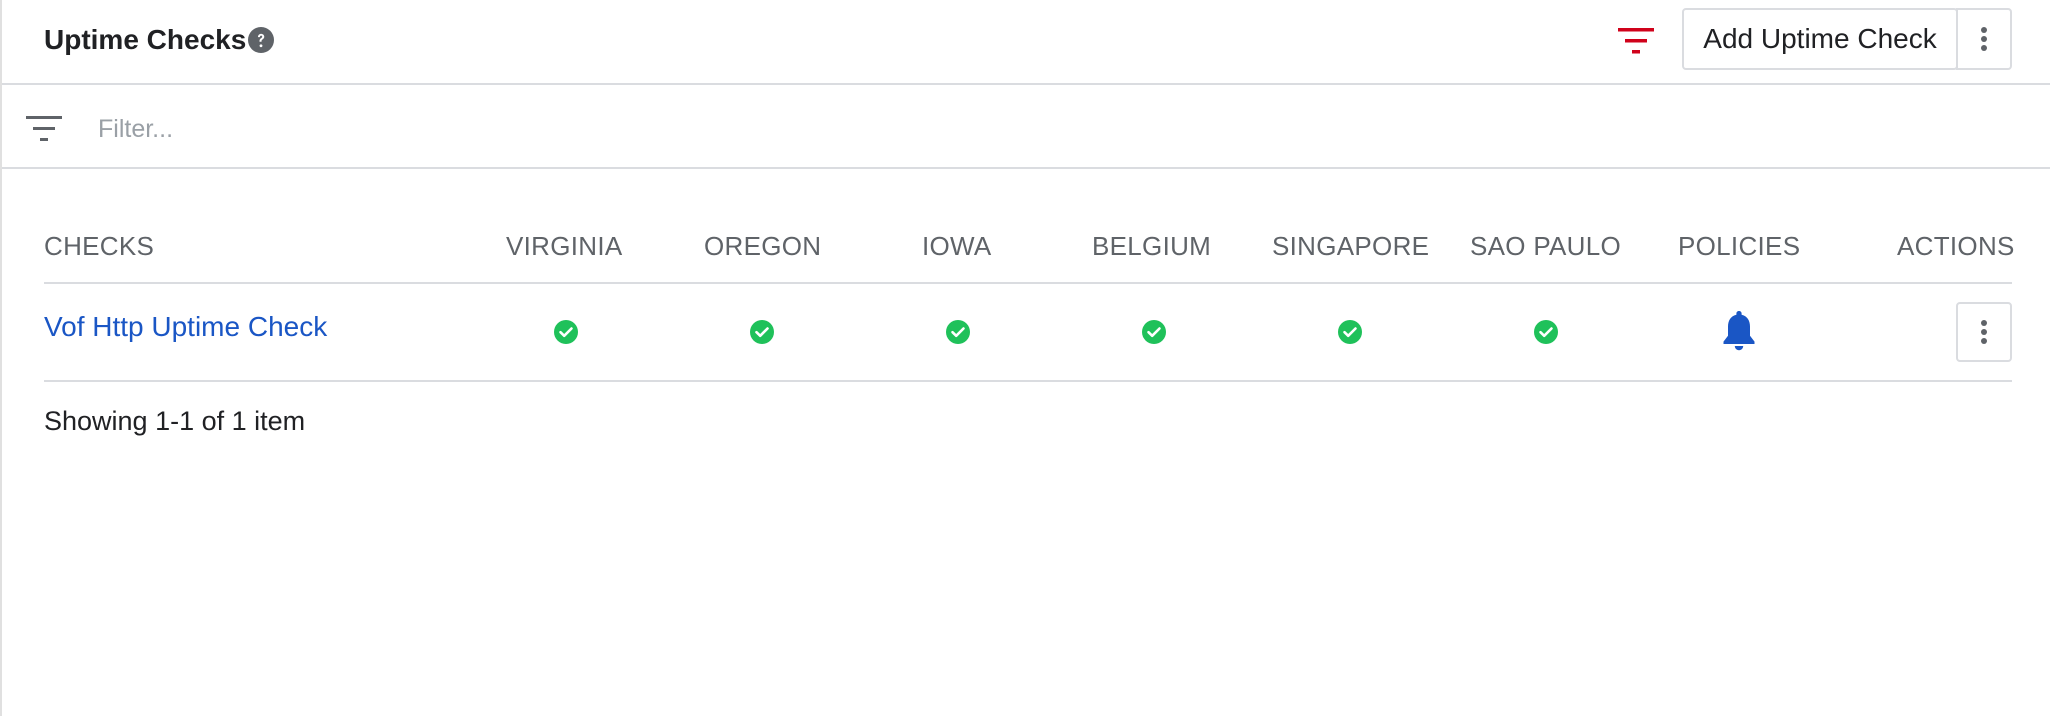 The width and height of the screenshot is (2050, 716). What do you see at coordinates (1351, 246) in the screenshot?
I see `column-header-singapore: SINGAPORE` at bounding box center [1351, 246].